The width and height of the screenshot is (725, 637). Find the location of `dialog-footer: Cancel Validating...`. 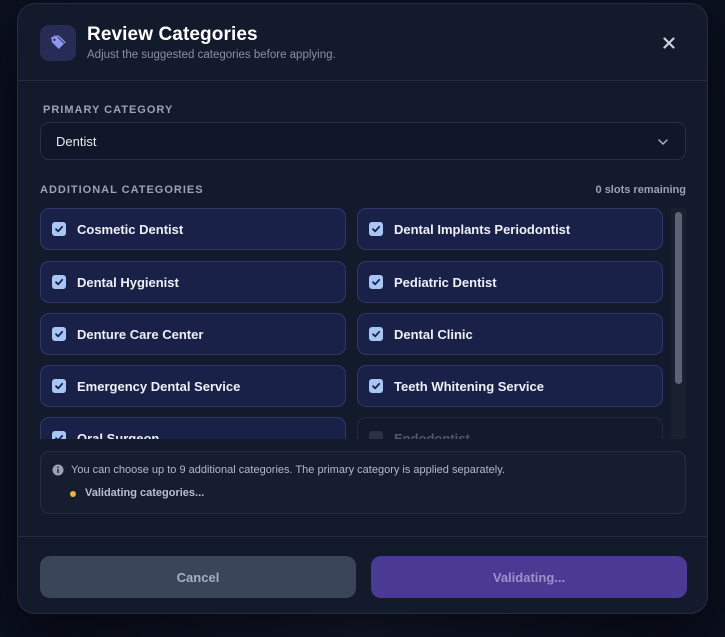

dialog-footer: Cancel Validating... is located at coordinates (362, 574).